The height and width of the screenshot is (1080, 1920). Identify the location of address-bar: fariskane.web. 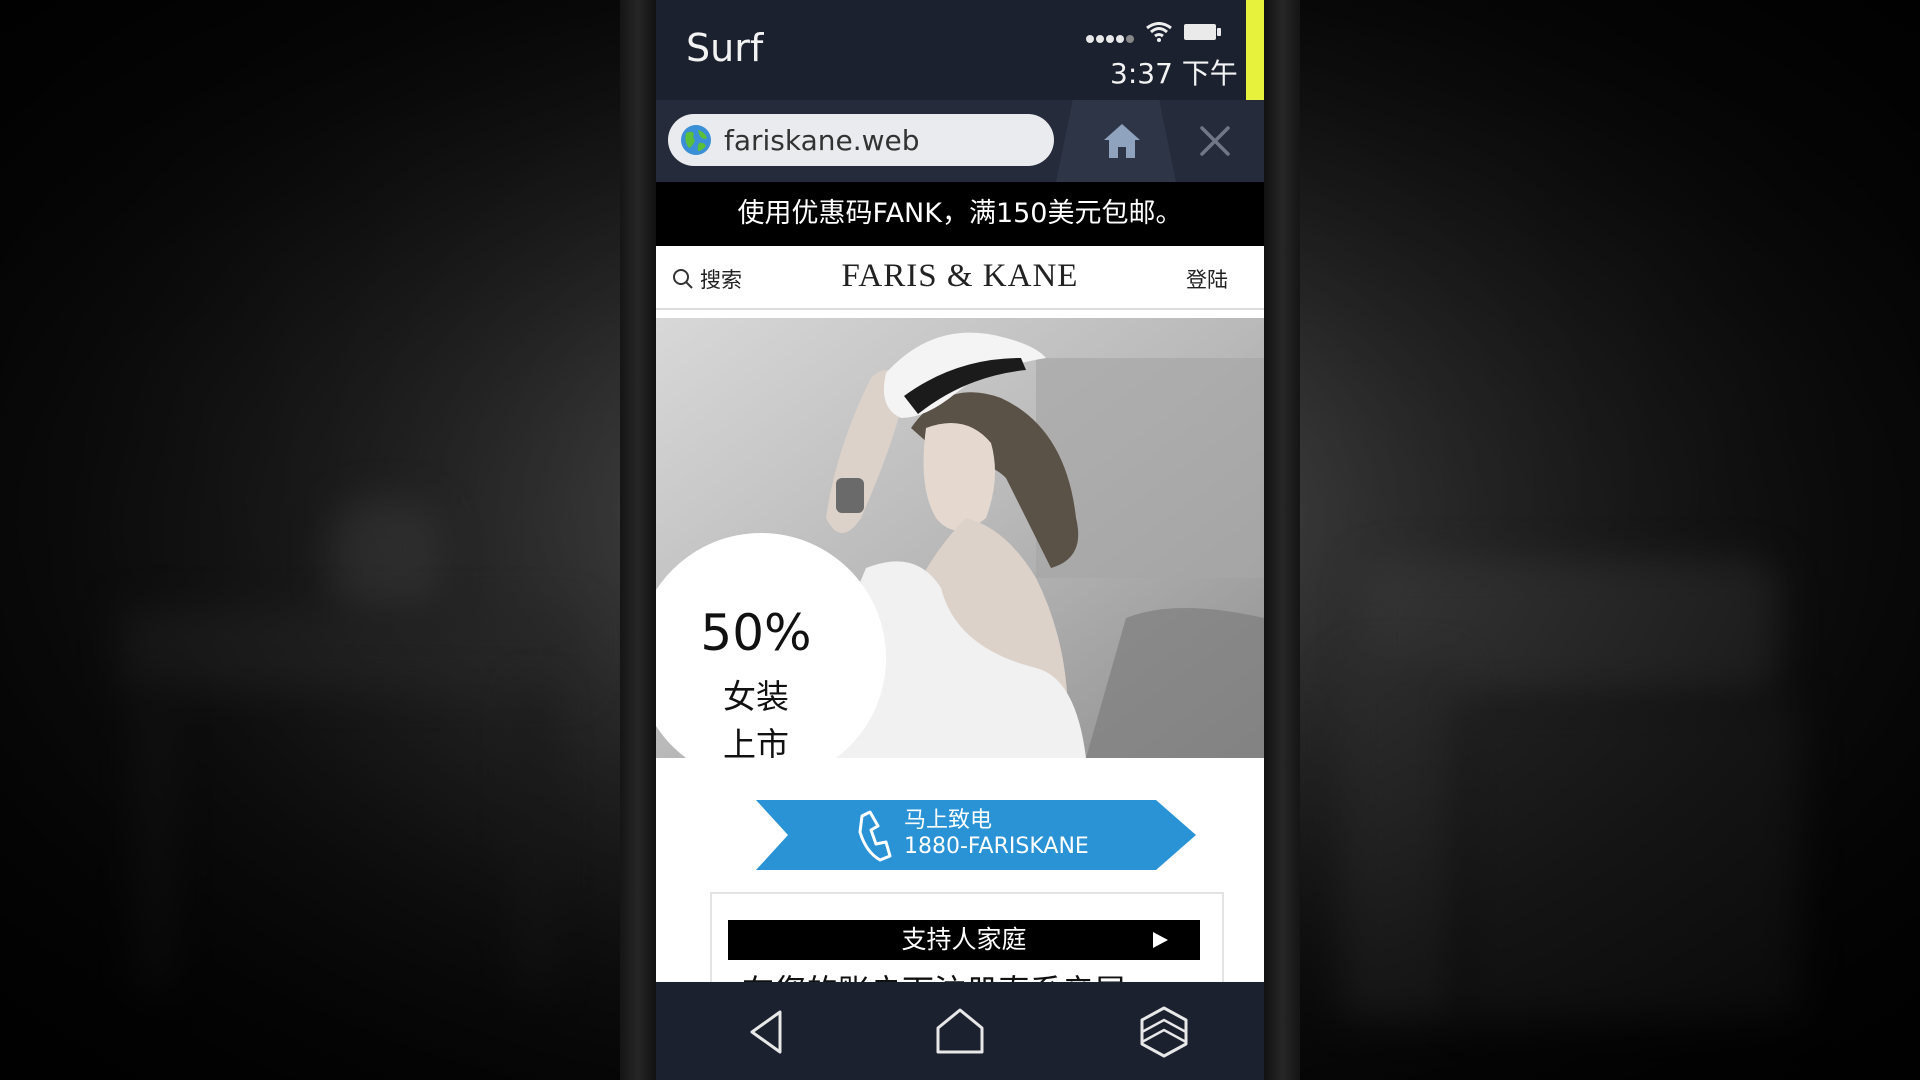
(861, 140).